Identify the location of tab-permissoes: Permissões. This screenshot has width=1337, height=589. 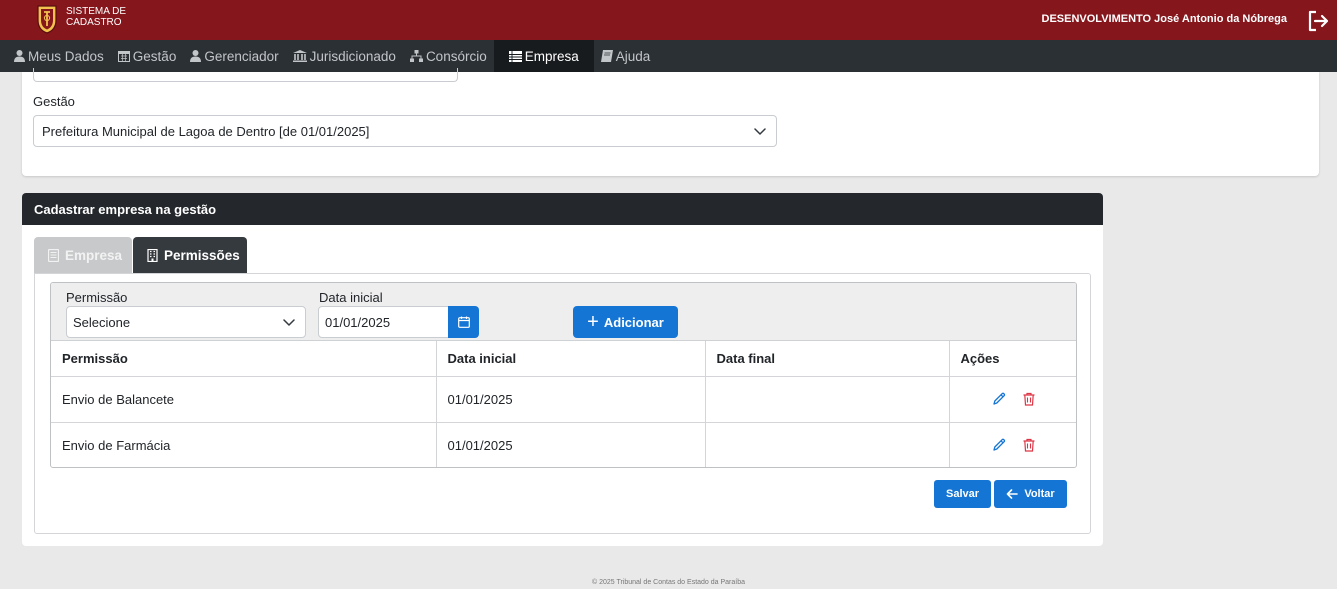
(190, 255).